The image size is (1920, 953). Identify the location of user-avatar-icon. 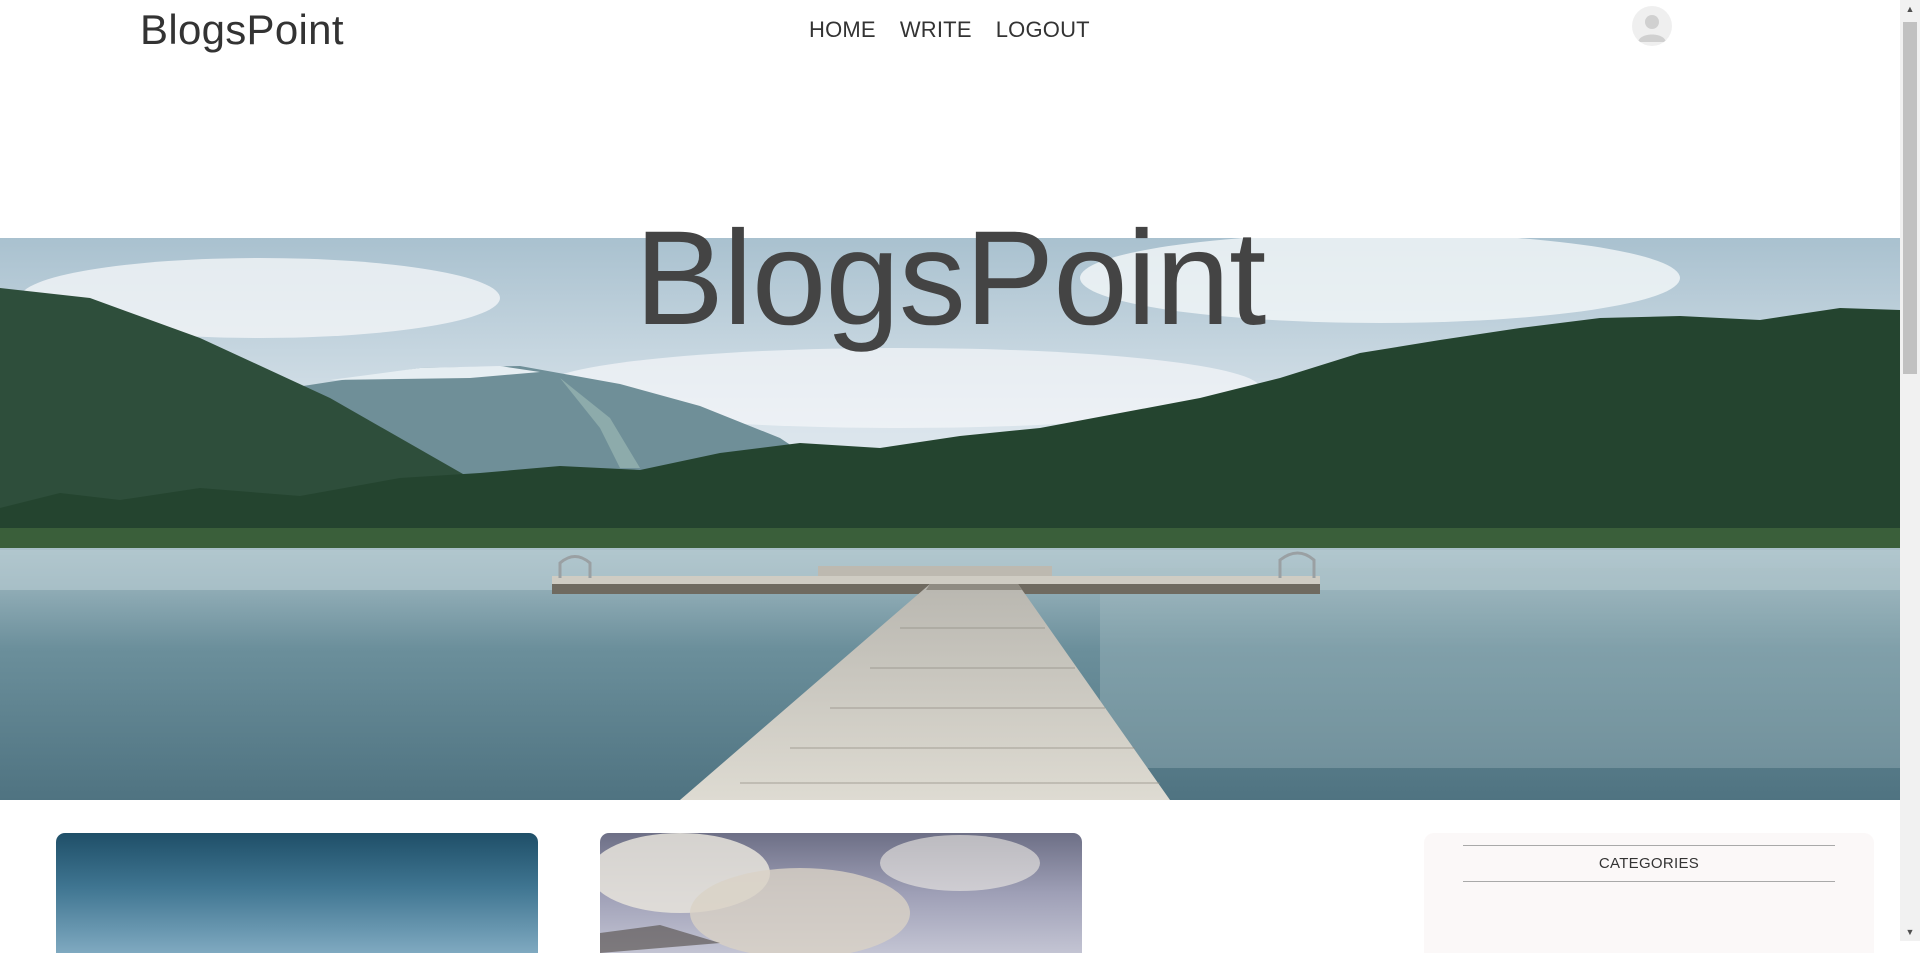
(1652, 28).